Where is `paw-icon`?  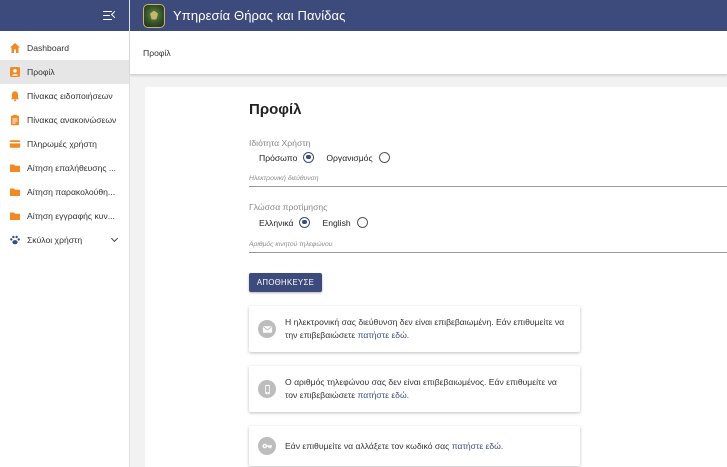
paw-icon is located at coordinates (15, 240).